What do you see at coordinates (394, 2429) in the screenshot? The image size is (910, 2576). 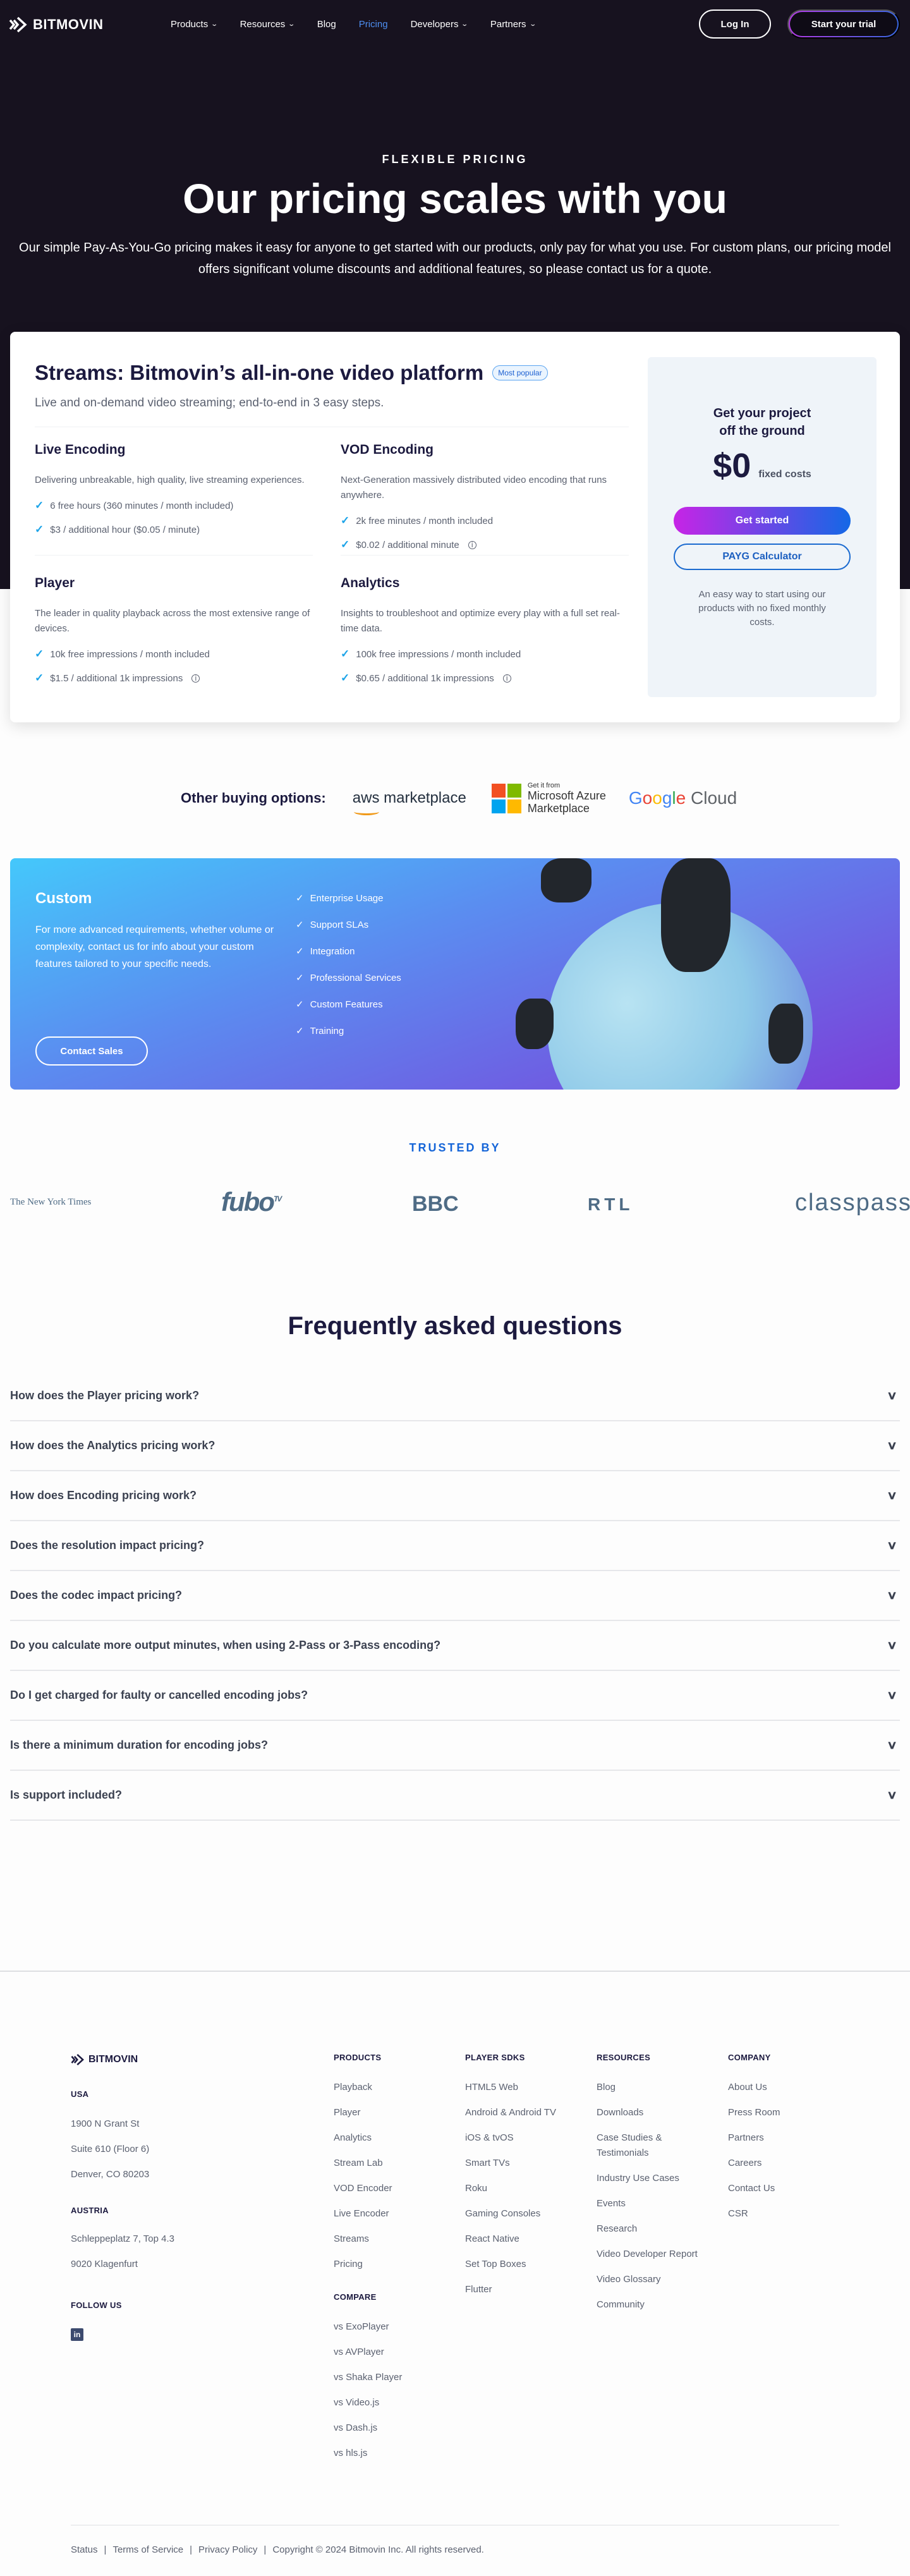 I see `footer-link: vs Dash.js` at bounding box center [394, 2429].